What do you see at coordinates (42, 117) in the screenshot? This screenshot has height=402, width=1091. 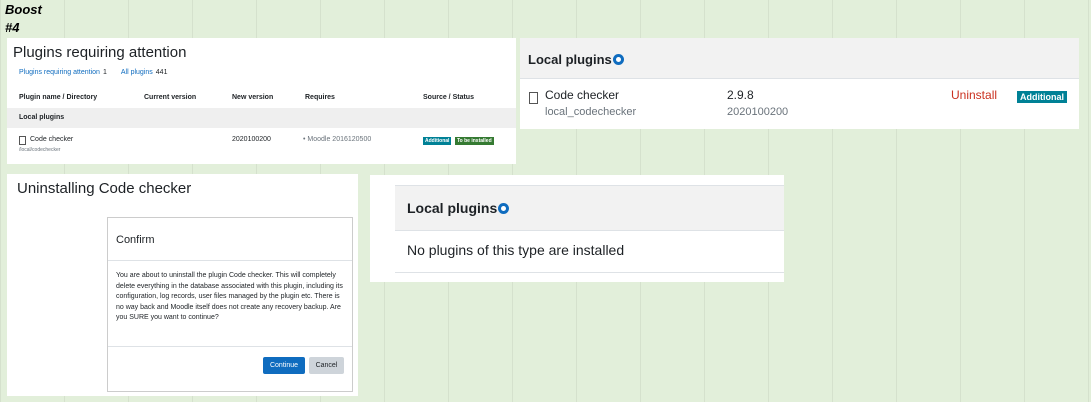 I see `group-label: Local plugins` at bounding box center [42, 117].